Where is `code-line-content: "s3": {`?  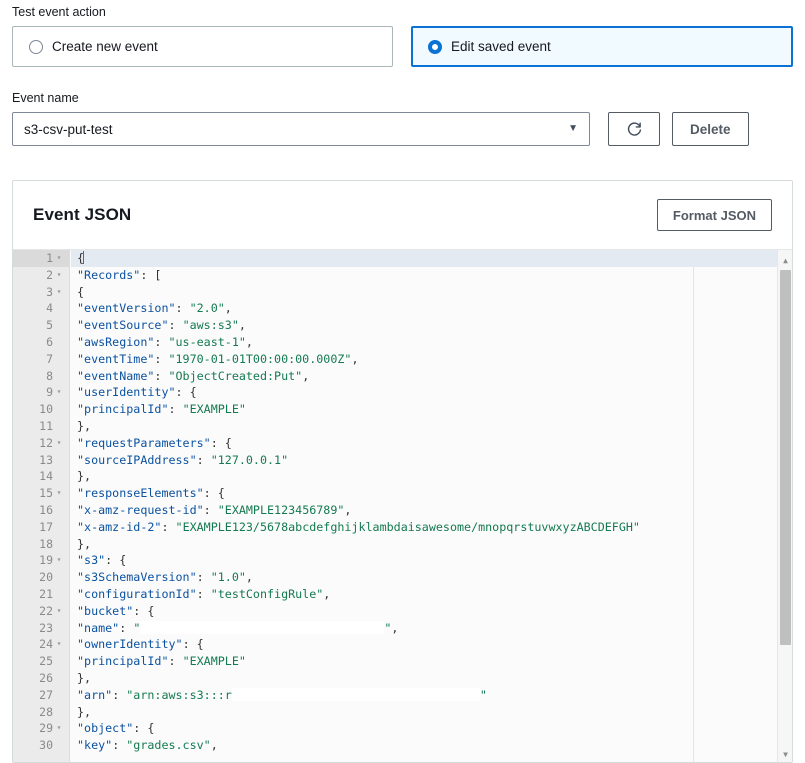 code-line-content: "s3": { is located at coordinates (431, 560).